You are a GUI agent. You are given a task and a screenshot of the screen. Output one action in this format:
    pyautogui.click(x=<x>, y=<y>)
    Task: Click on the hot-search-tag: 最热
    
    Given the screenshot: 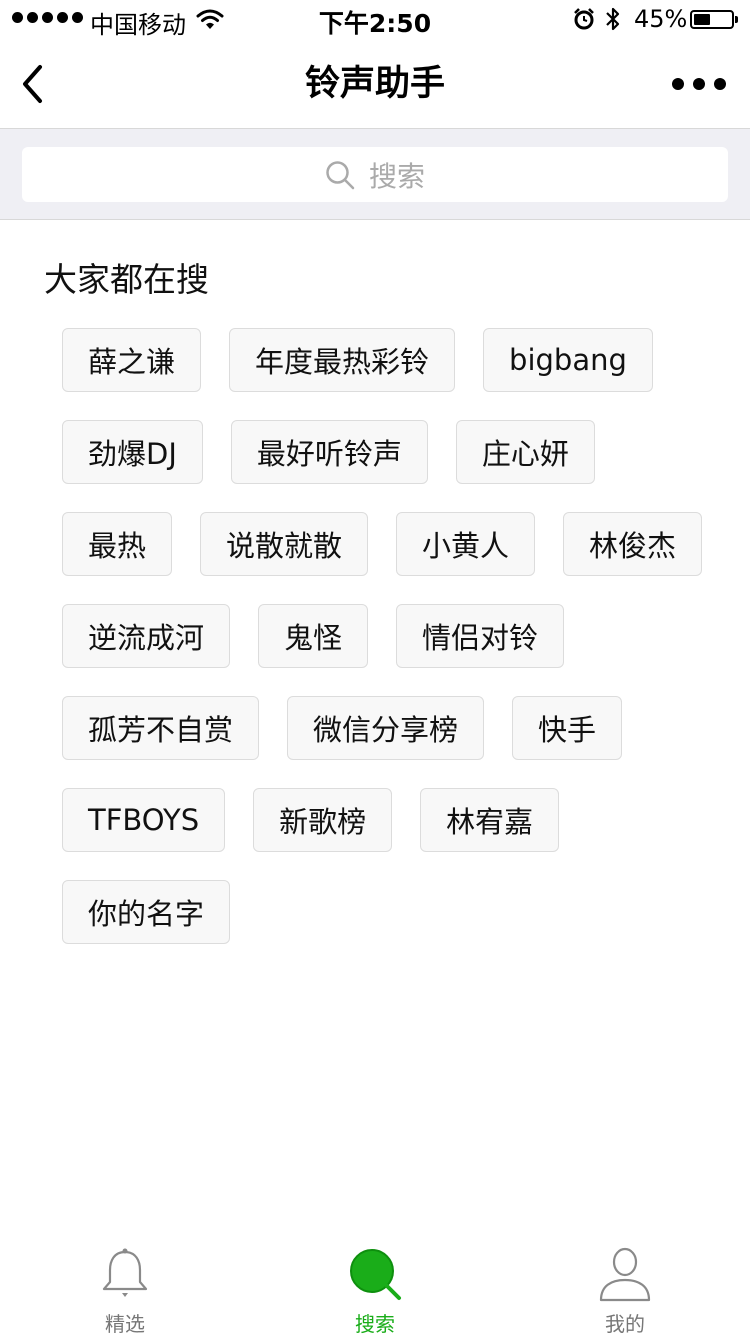 What is the action you would take?
    pyautogui.click(x=117, y=544)
    